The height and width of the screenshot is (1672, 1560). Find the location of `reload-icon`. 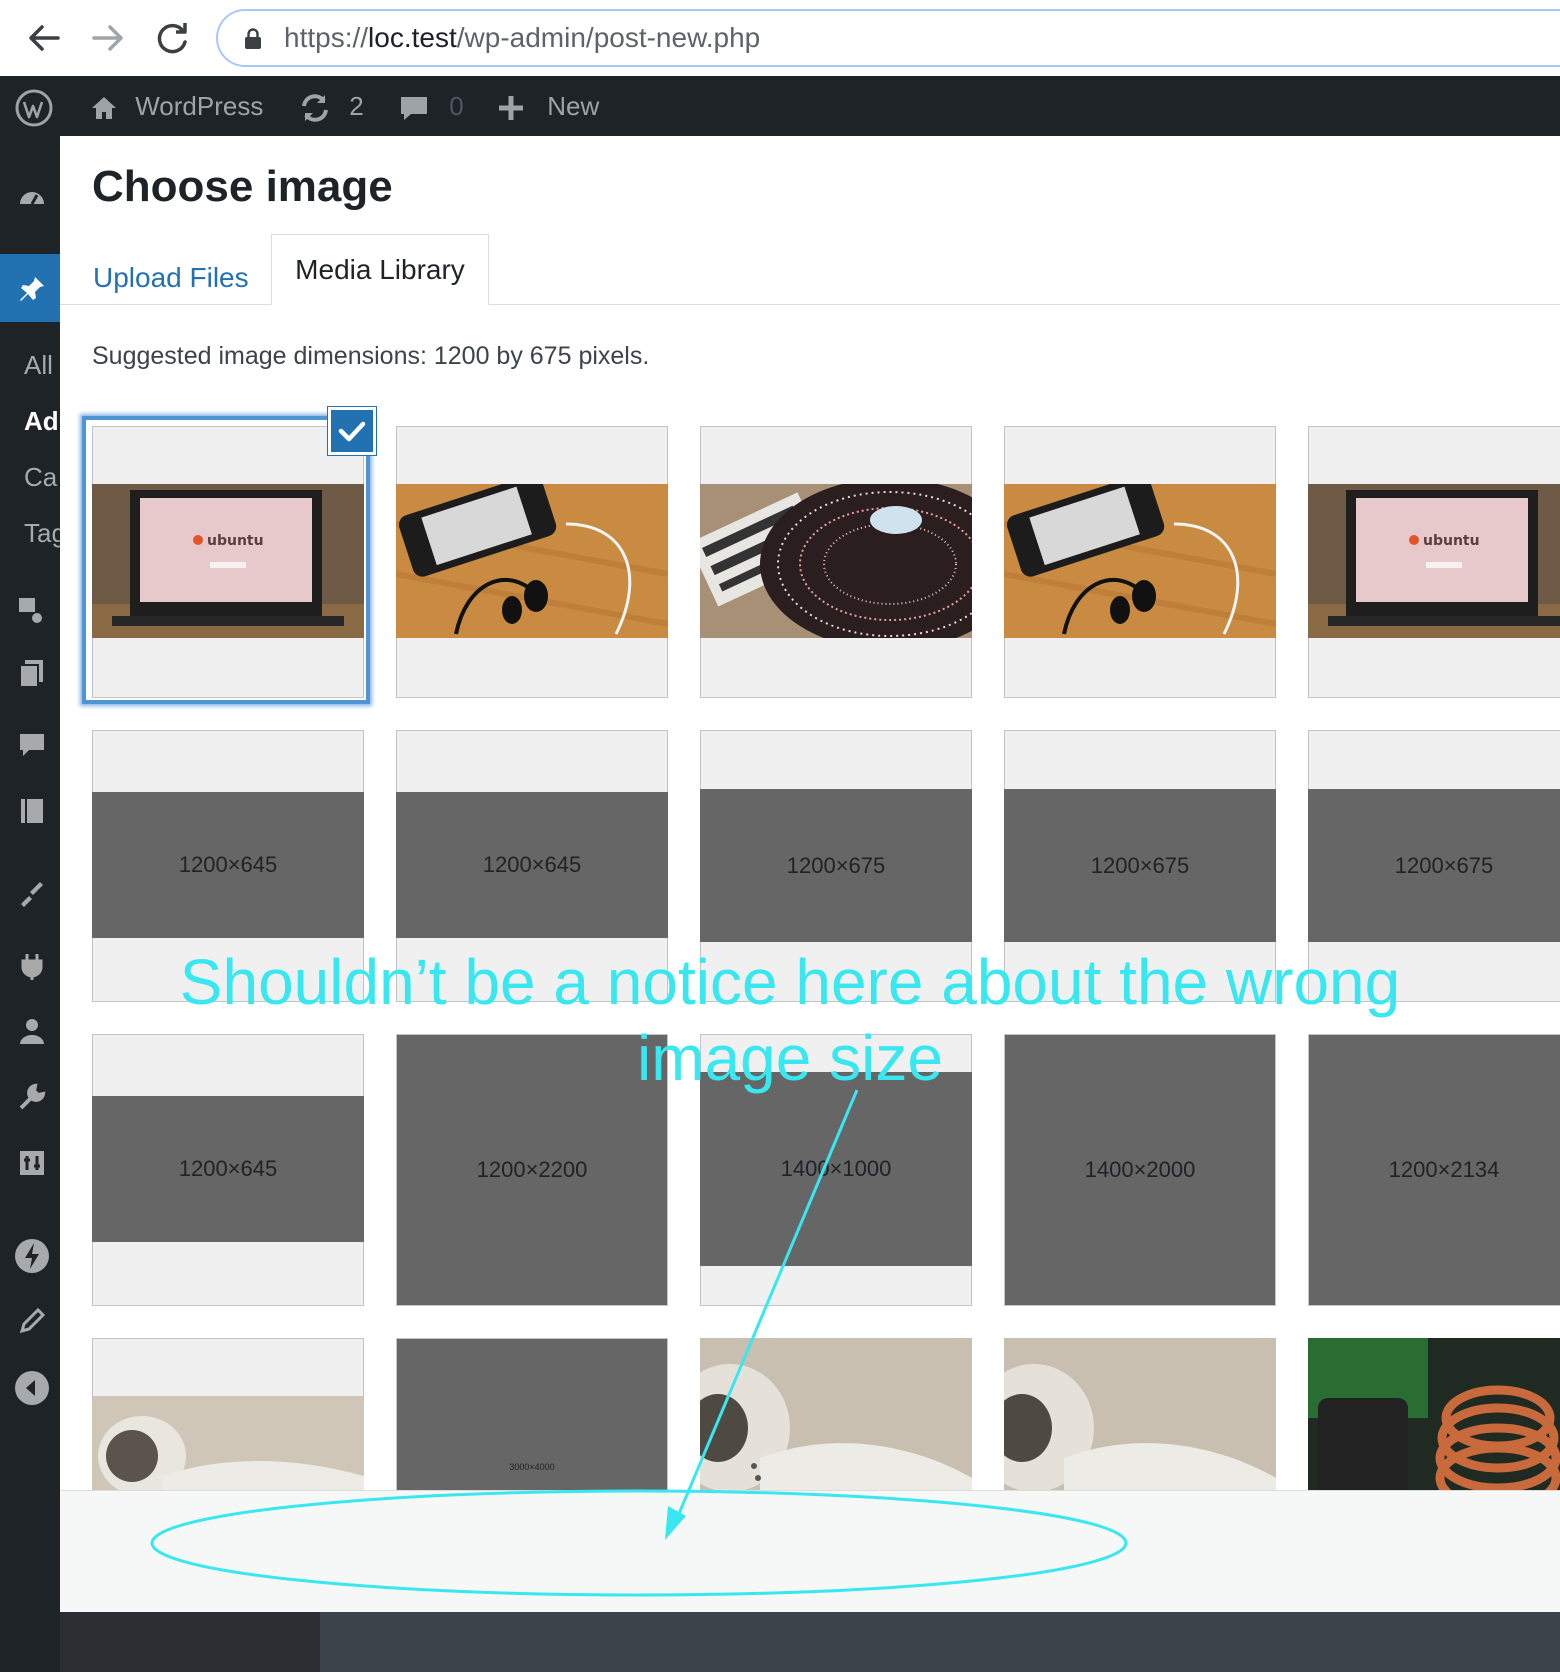

reload-icon is located at coordinates (172, 38).